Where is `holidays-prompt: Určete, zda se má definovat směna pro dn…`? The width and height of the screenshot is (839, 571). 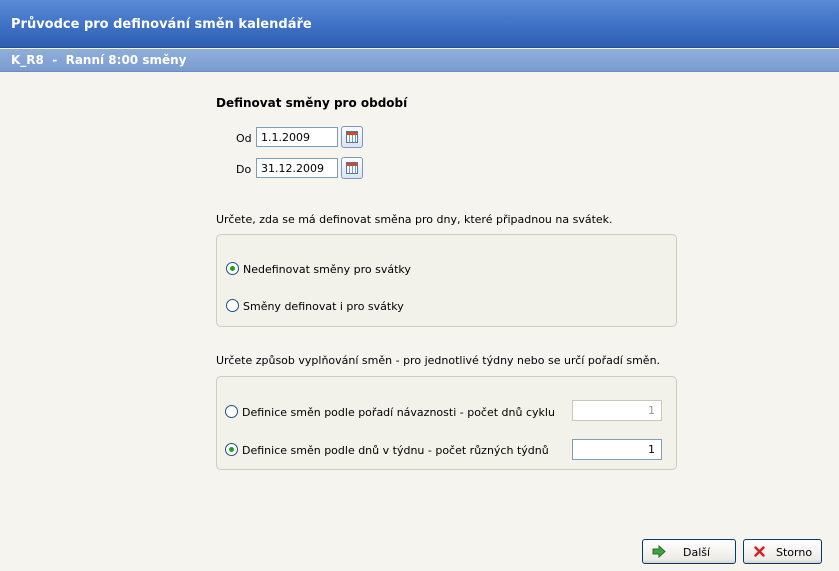 holidays-prompt: Určete, zda se má definovat směna pro dn… is located at coordinates (414, 219).